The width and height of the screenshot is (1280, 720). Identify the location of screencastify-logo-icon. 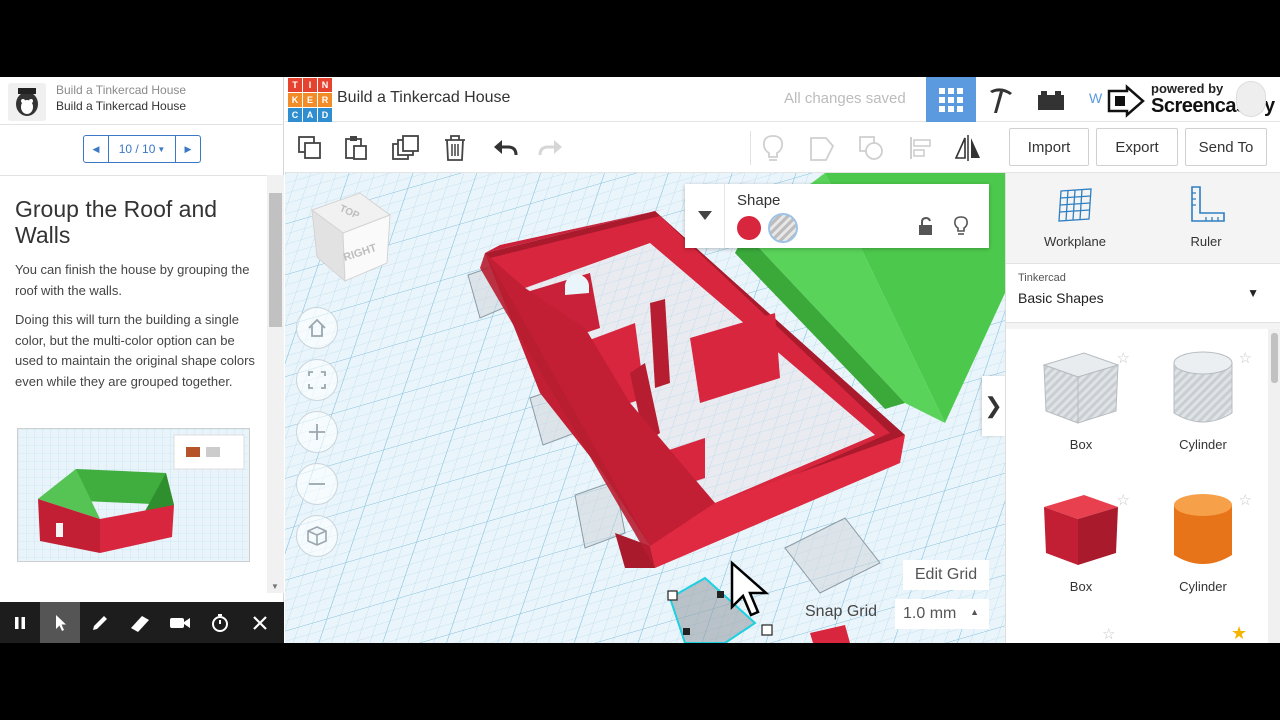
(1126, 101).